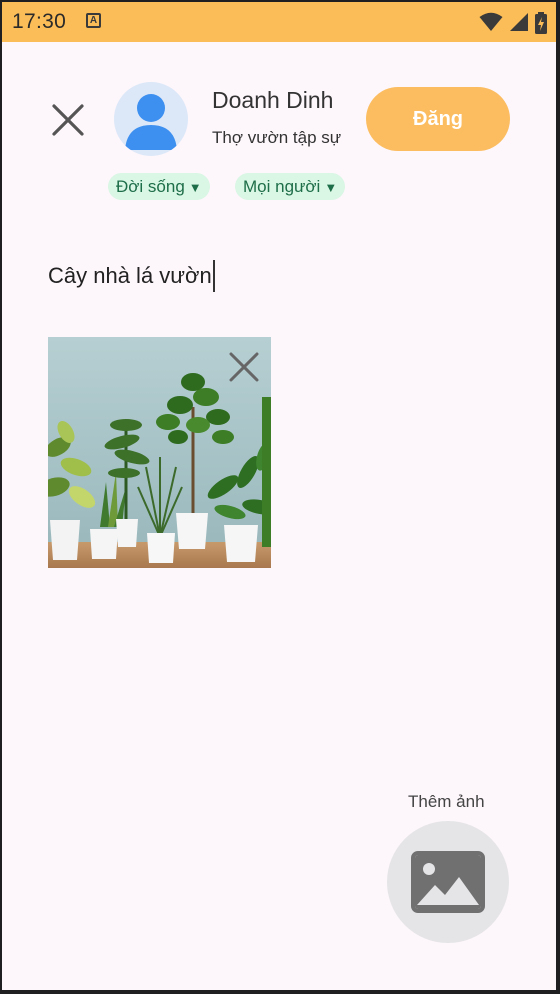  What do you see at coordinates (541, 23) in the screenshot?
I see `battery-charging-icon` at bounding box center [541, 23].